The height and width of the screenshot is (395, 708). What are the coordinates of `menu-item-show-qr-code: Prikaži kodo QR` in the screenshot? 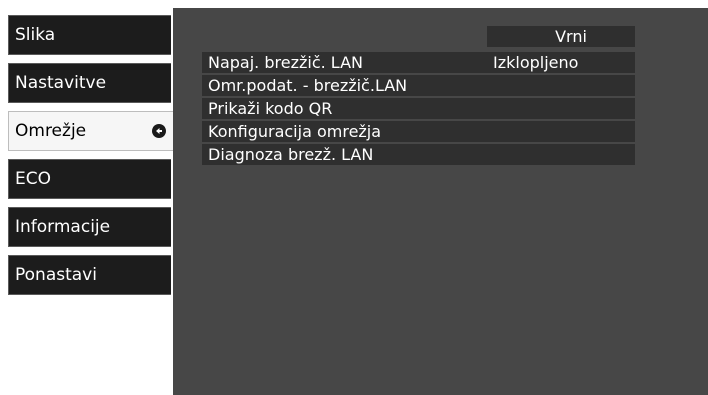 It's located at (418, 108).